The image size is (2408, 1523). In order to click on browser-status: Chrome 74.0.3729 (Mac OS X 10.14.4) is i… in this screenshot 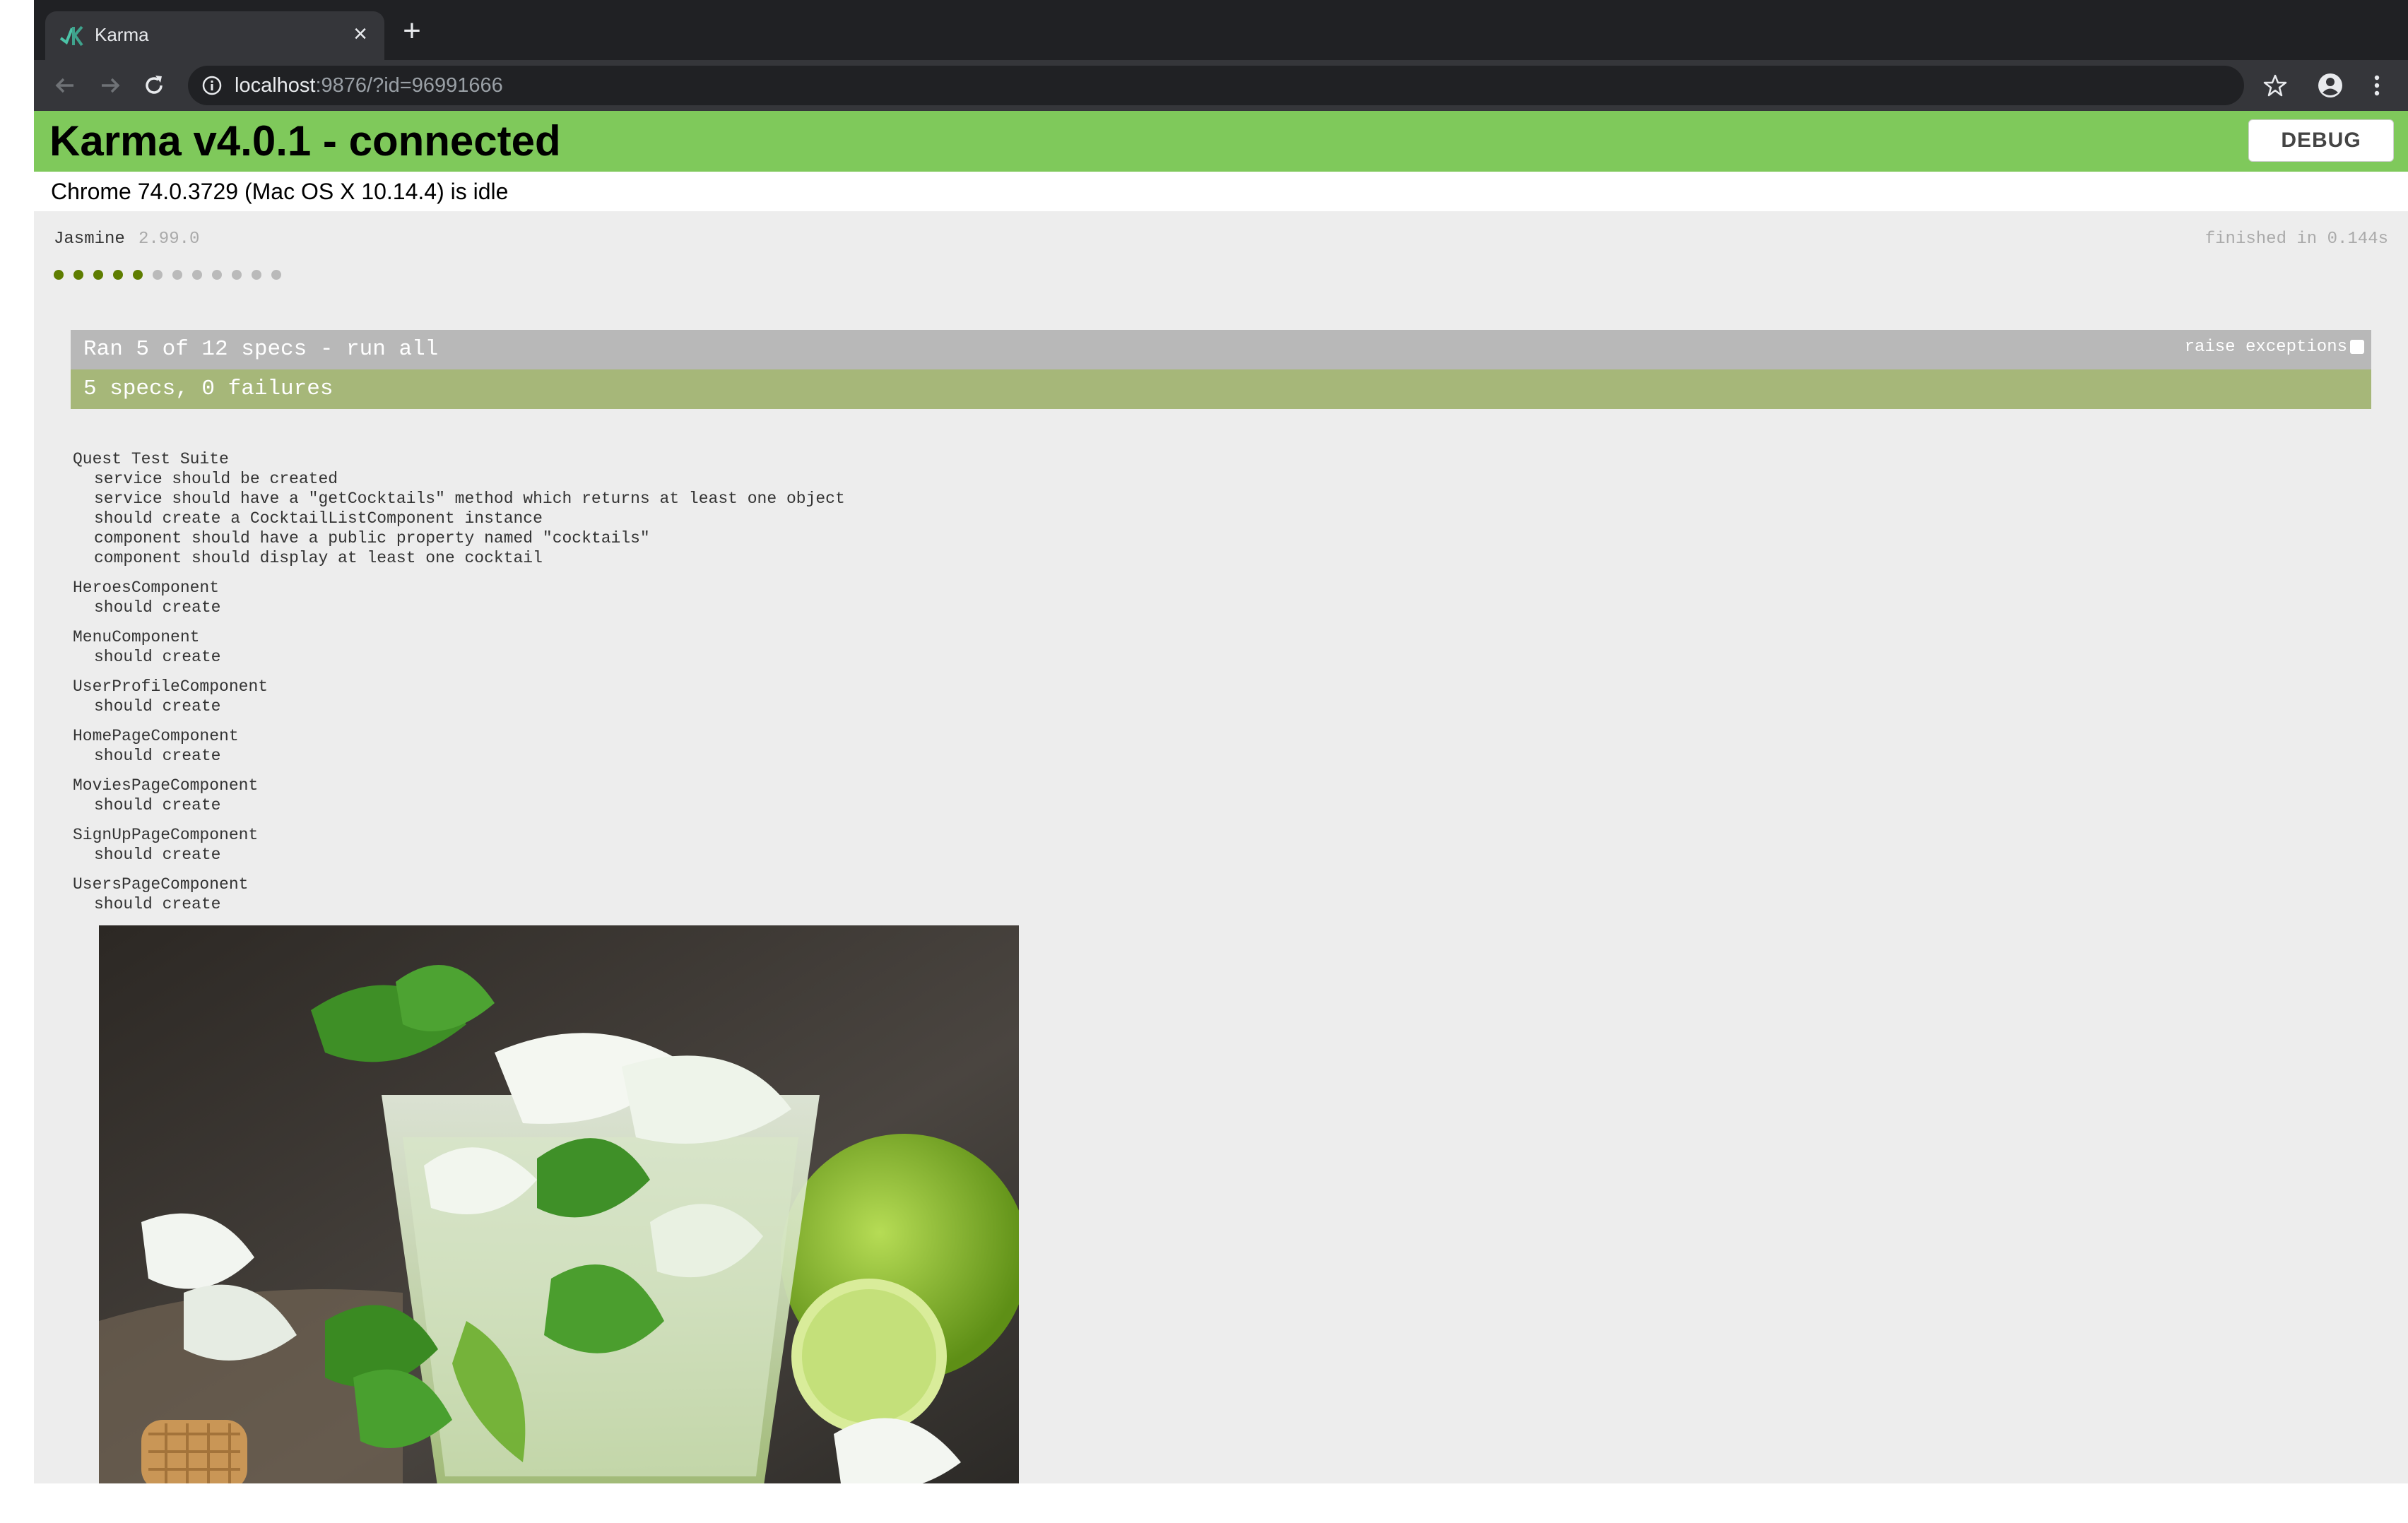, I will do `click(280, 191)`.